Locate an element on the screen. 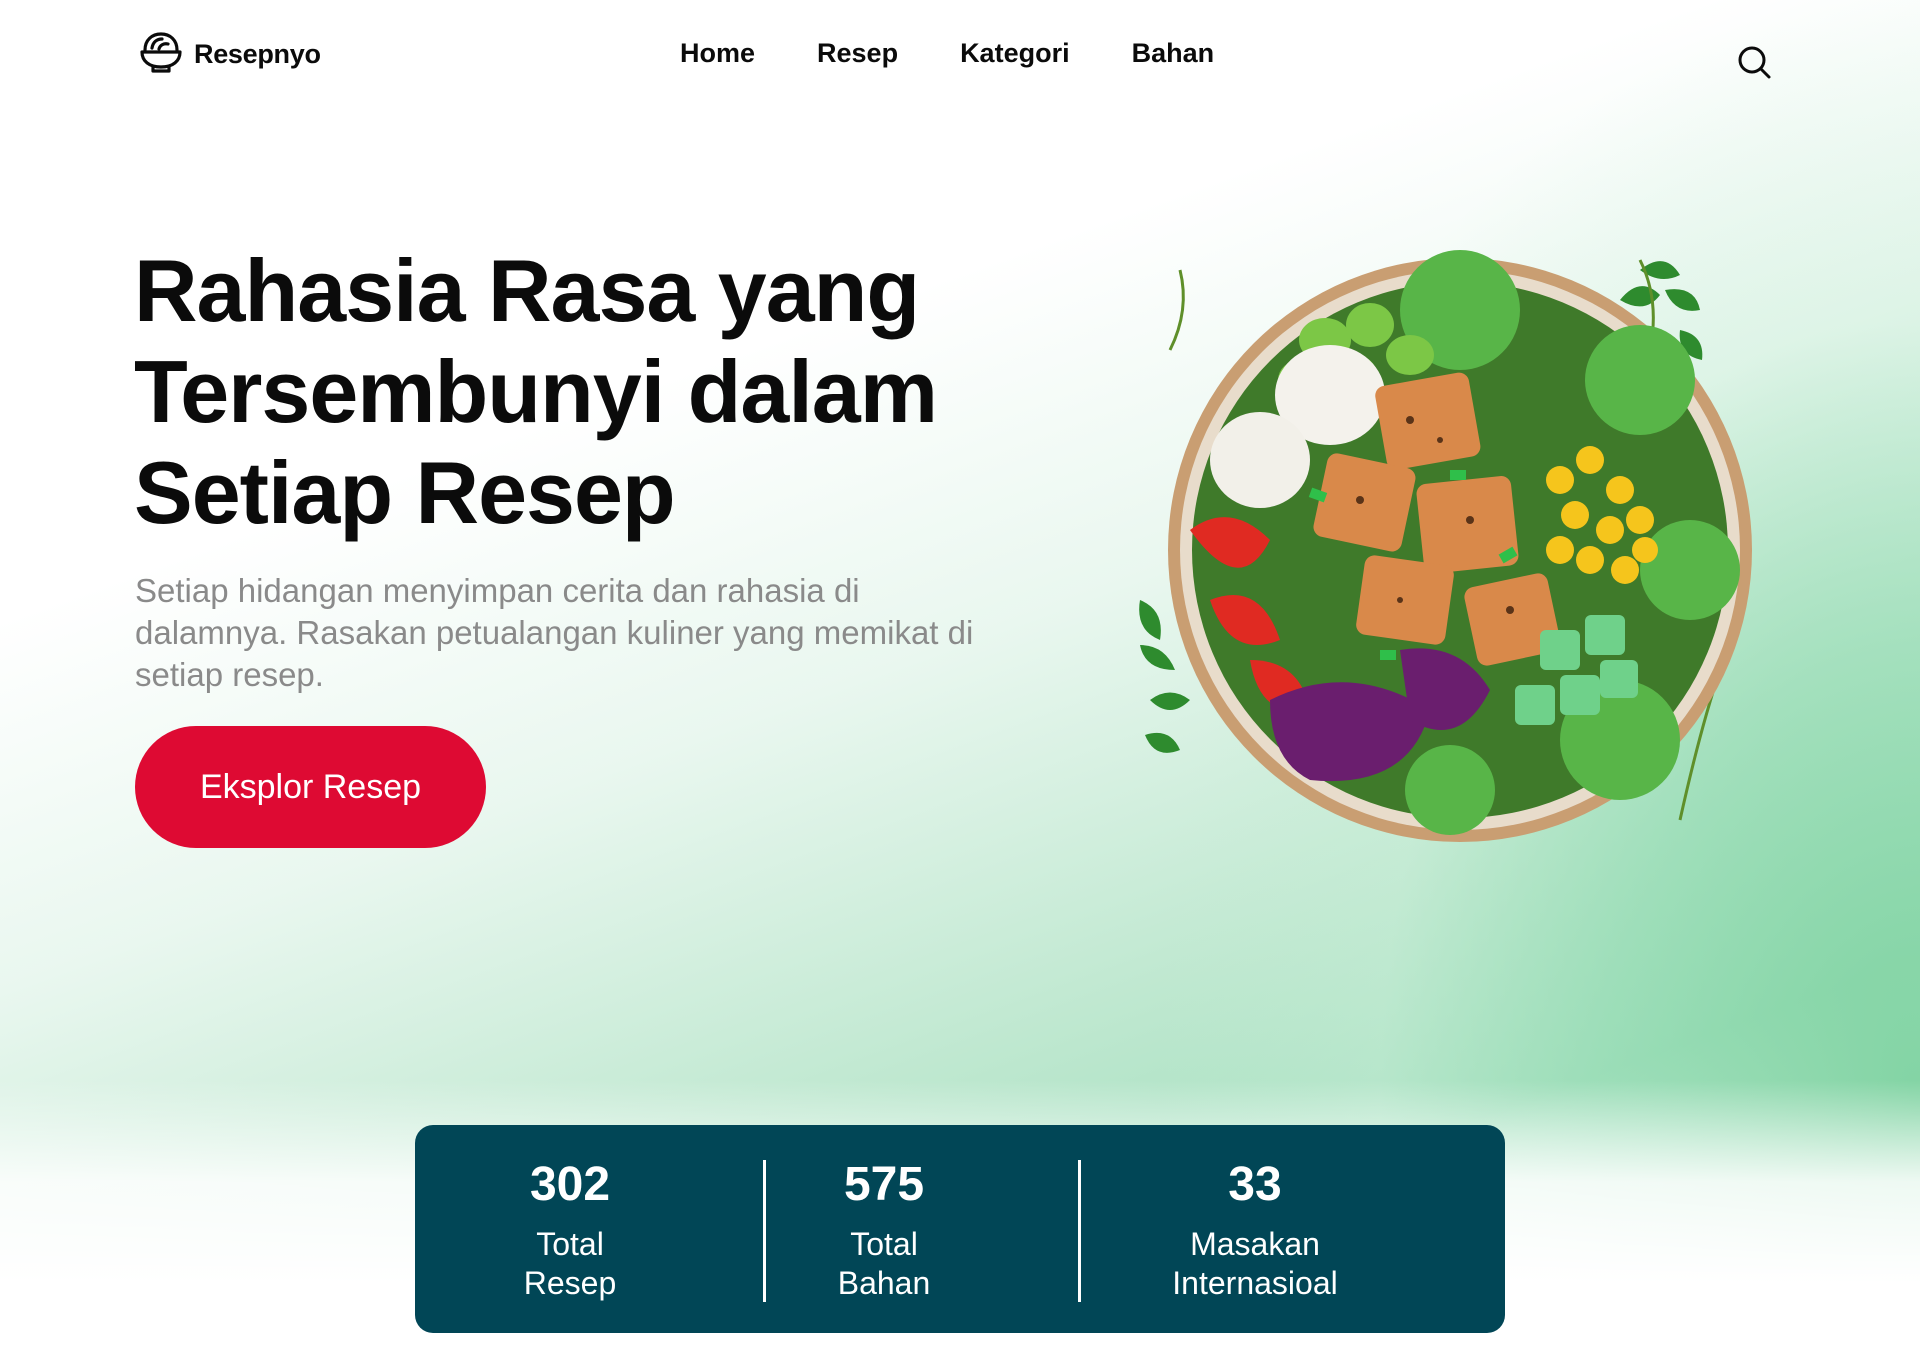 The width and height of the screenshot is (1920, 1371). nav-item-kategori: Kategori is located at coordinates (1015, 53).